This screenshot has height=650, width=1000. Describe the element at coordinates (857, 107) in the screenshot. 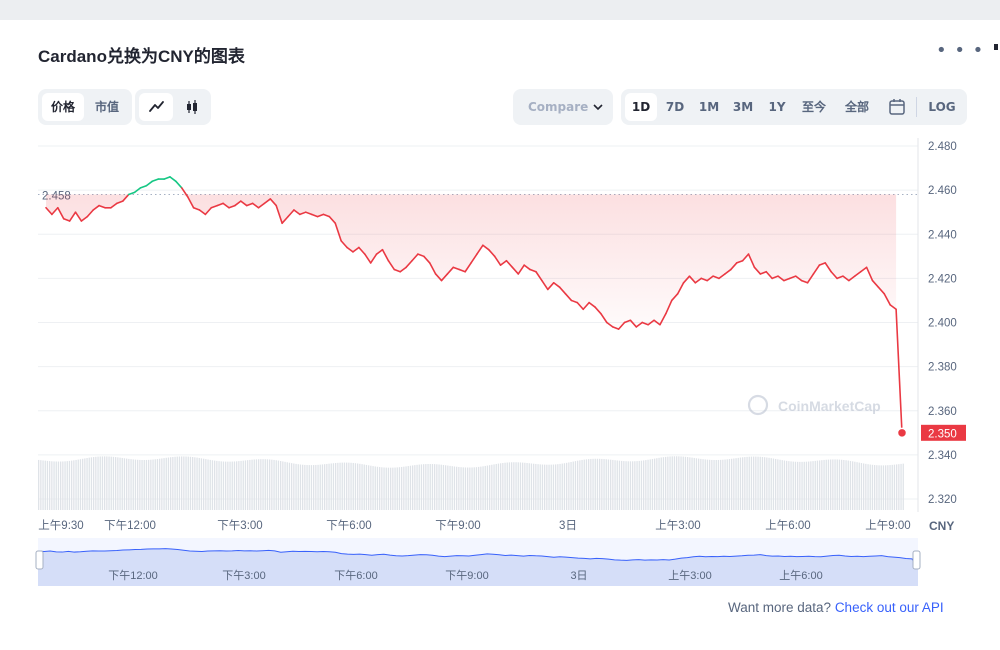

I see `range-all: 全部` at that location.